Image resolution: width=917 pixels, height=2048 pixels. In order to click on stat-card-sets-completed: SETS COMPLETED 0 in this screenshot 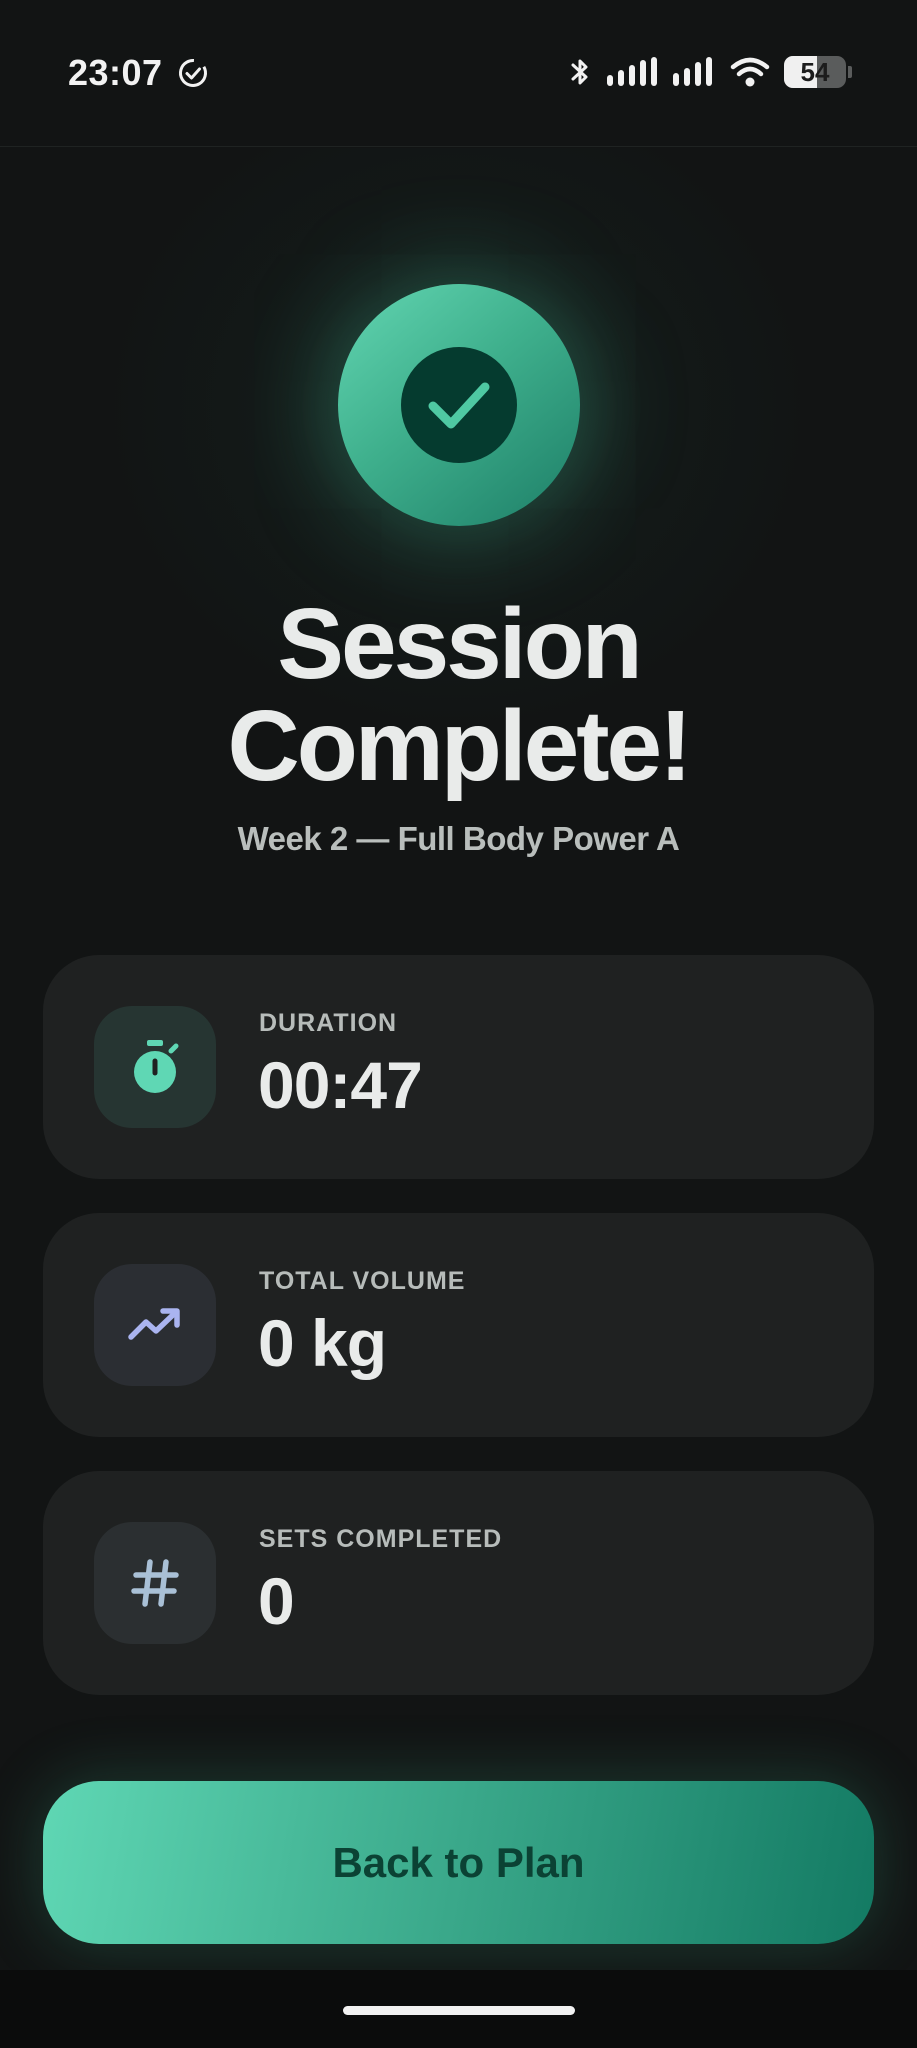, I will do `click(458, 1583)`.